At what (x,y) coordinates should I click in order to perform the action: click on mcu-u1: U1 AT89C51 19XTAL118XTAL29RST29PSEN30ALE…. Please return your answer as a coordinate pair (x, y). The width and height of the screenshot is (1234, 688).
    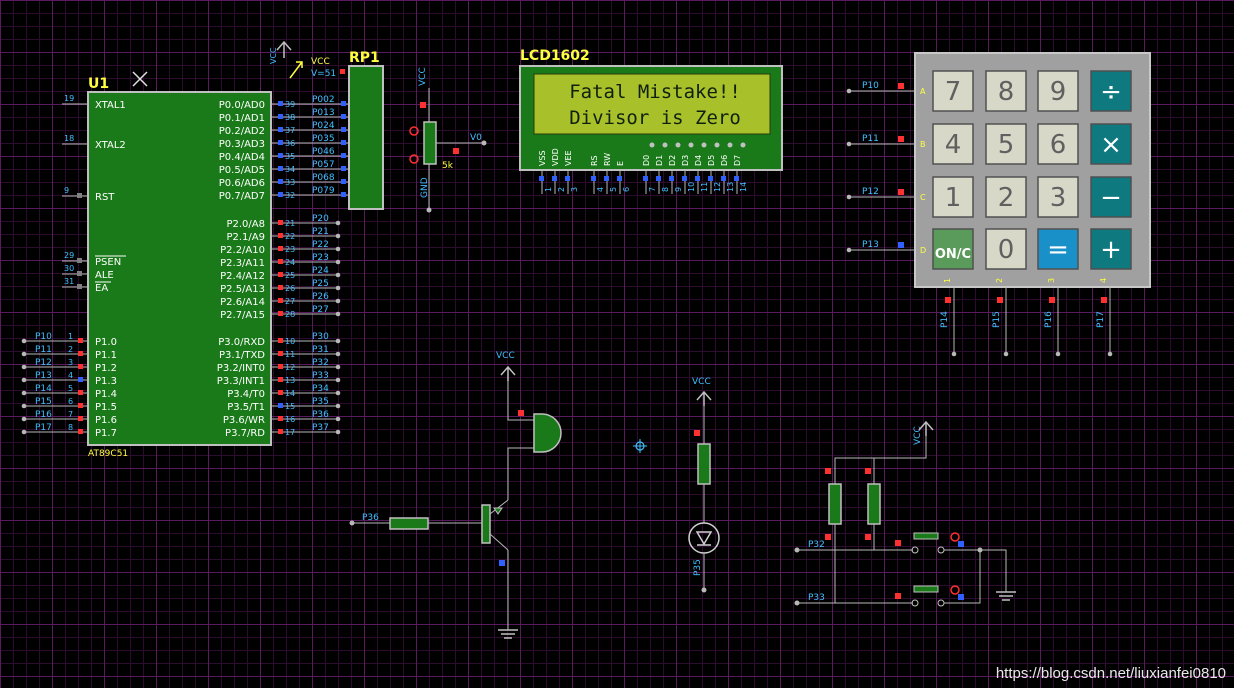
    Looking at the image, I should click on (185, 265).